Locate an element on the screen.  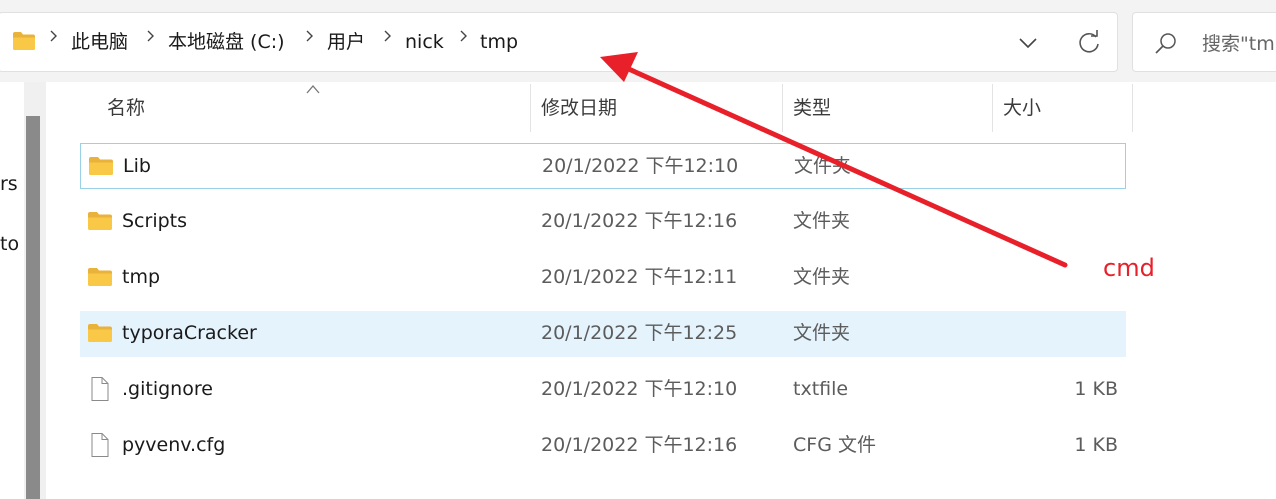
file-row: Scripts 20/1/2022 下午12:16 文件夹 is located at coordinates (603, 222).